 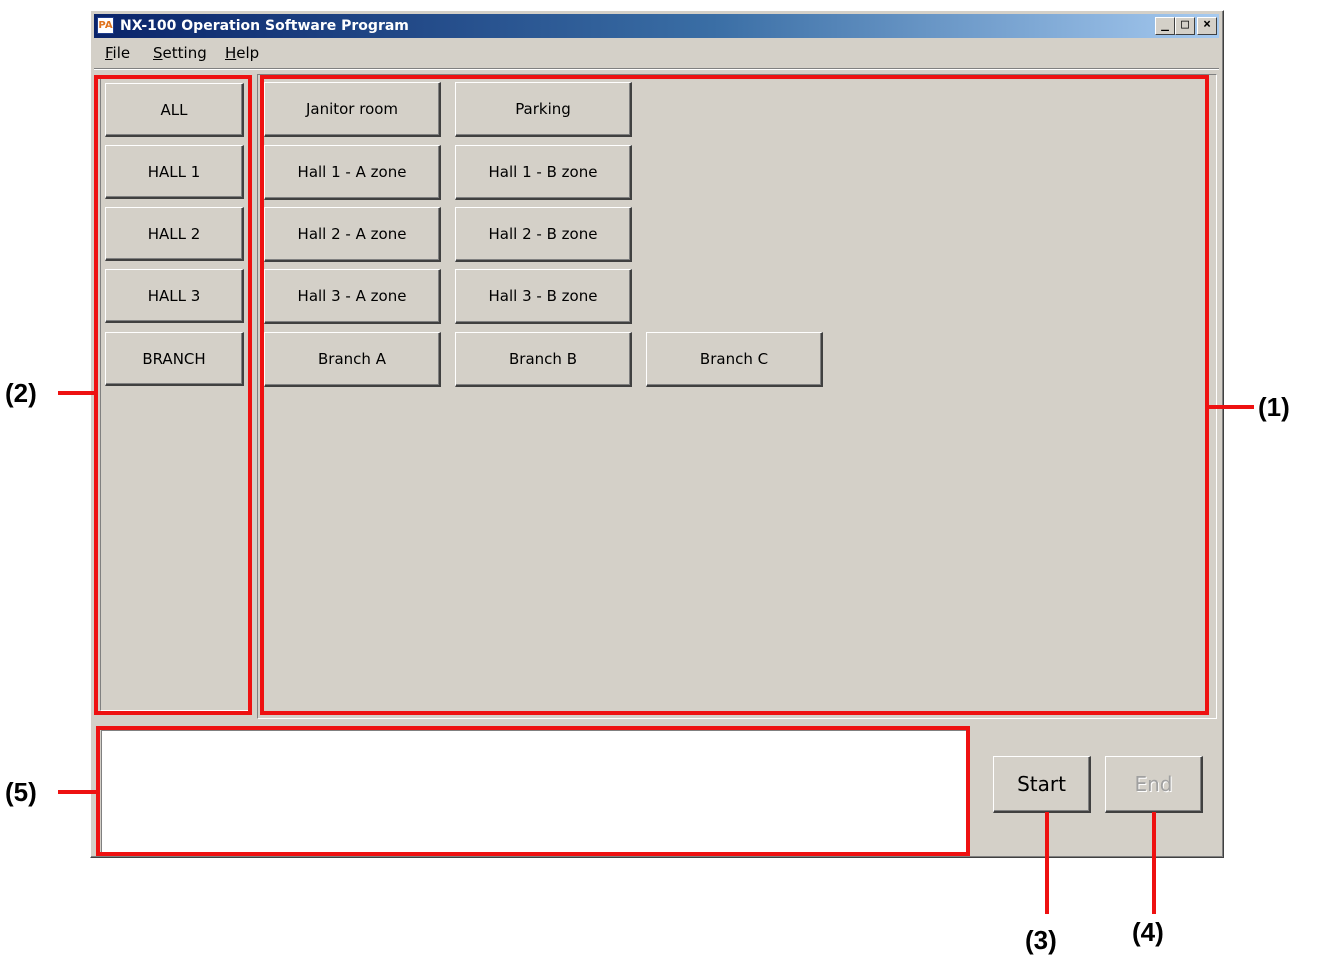 What do you see at coordinates (21, 393) in the screenshot?
I see `callout-2: (2)` at bounding box center [21, 393].